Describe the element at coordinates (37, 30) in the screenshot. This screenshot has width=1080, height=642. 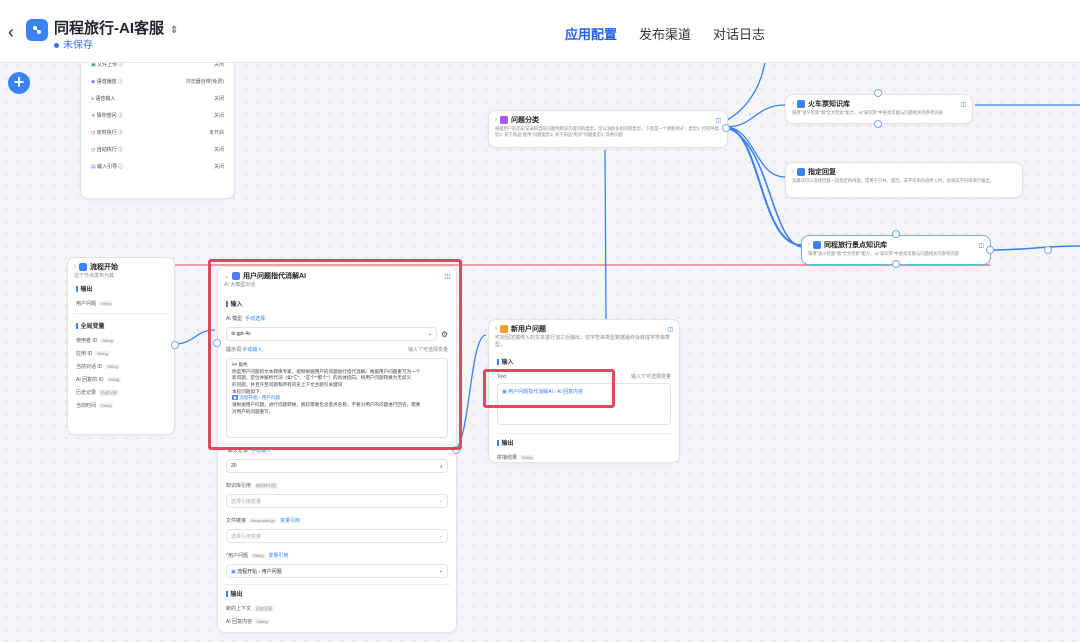
I see `app-icon` at that location.